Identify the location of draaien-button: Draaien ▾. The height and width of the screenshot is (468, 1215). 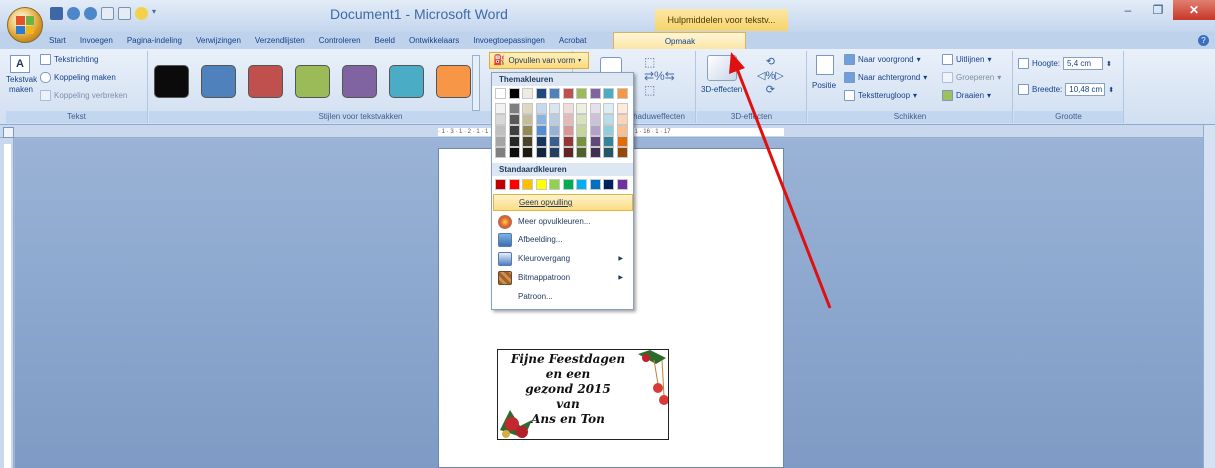
(966, 95).